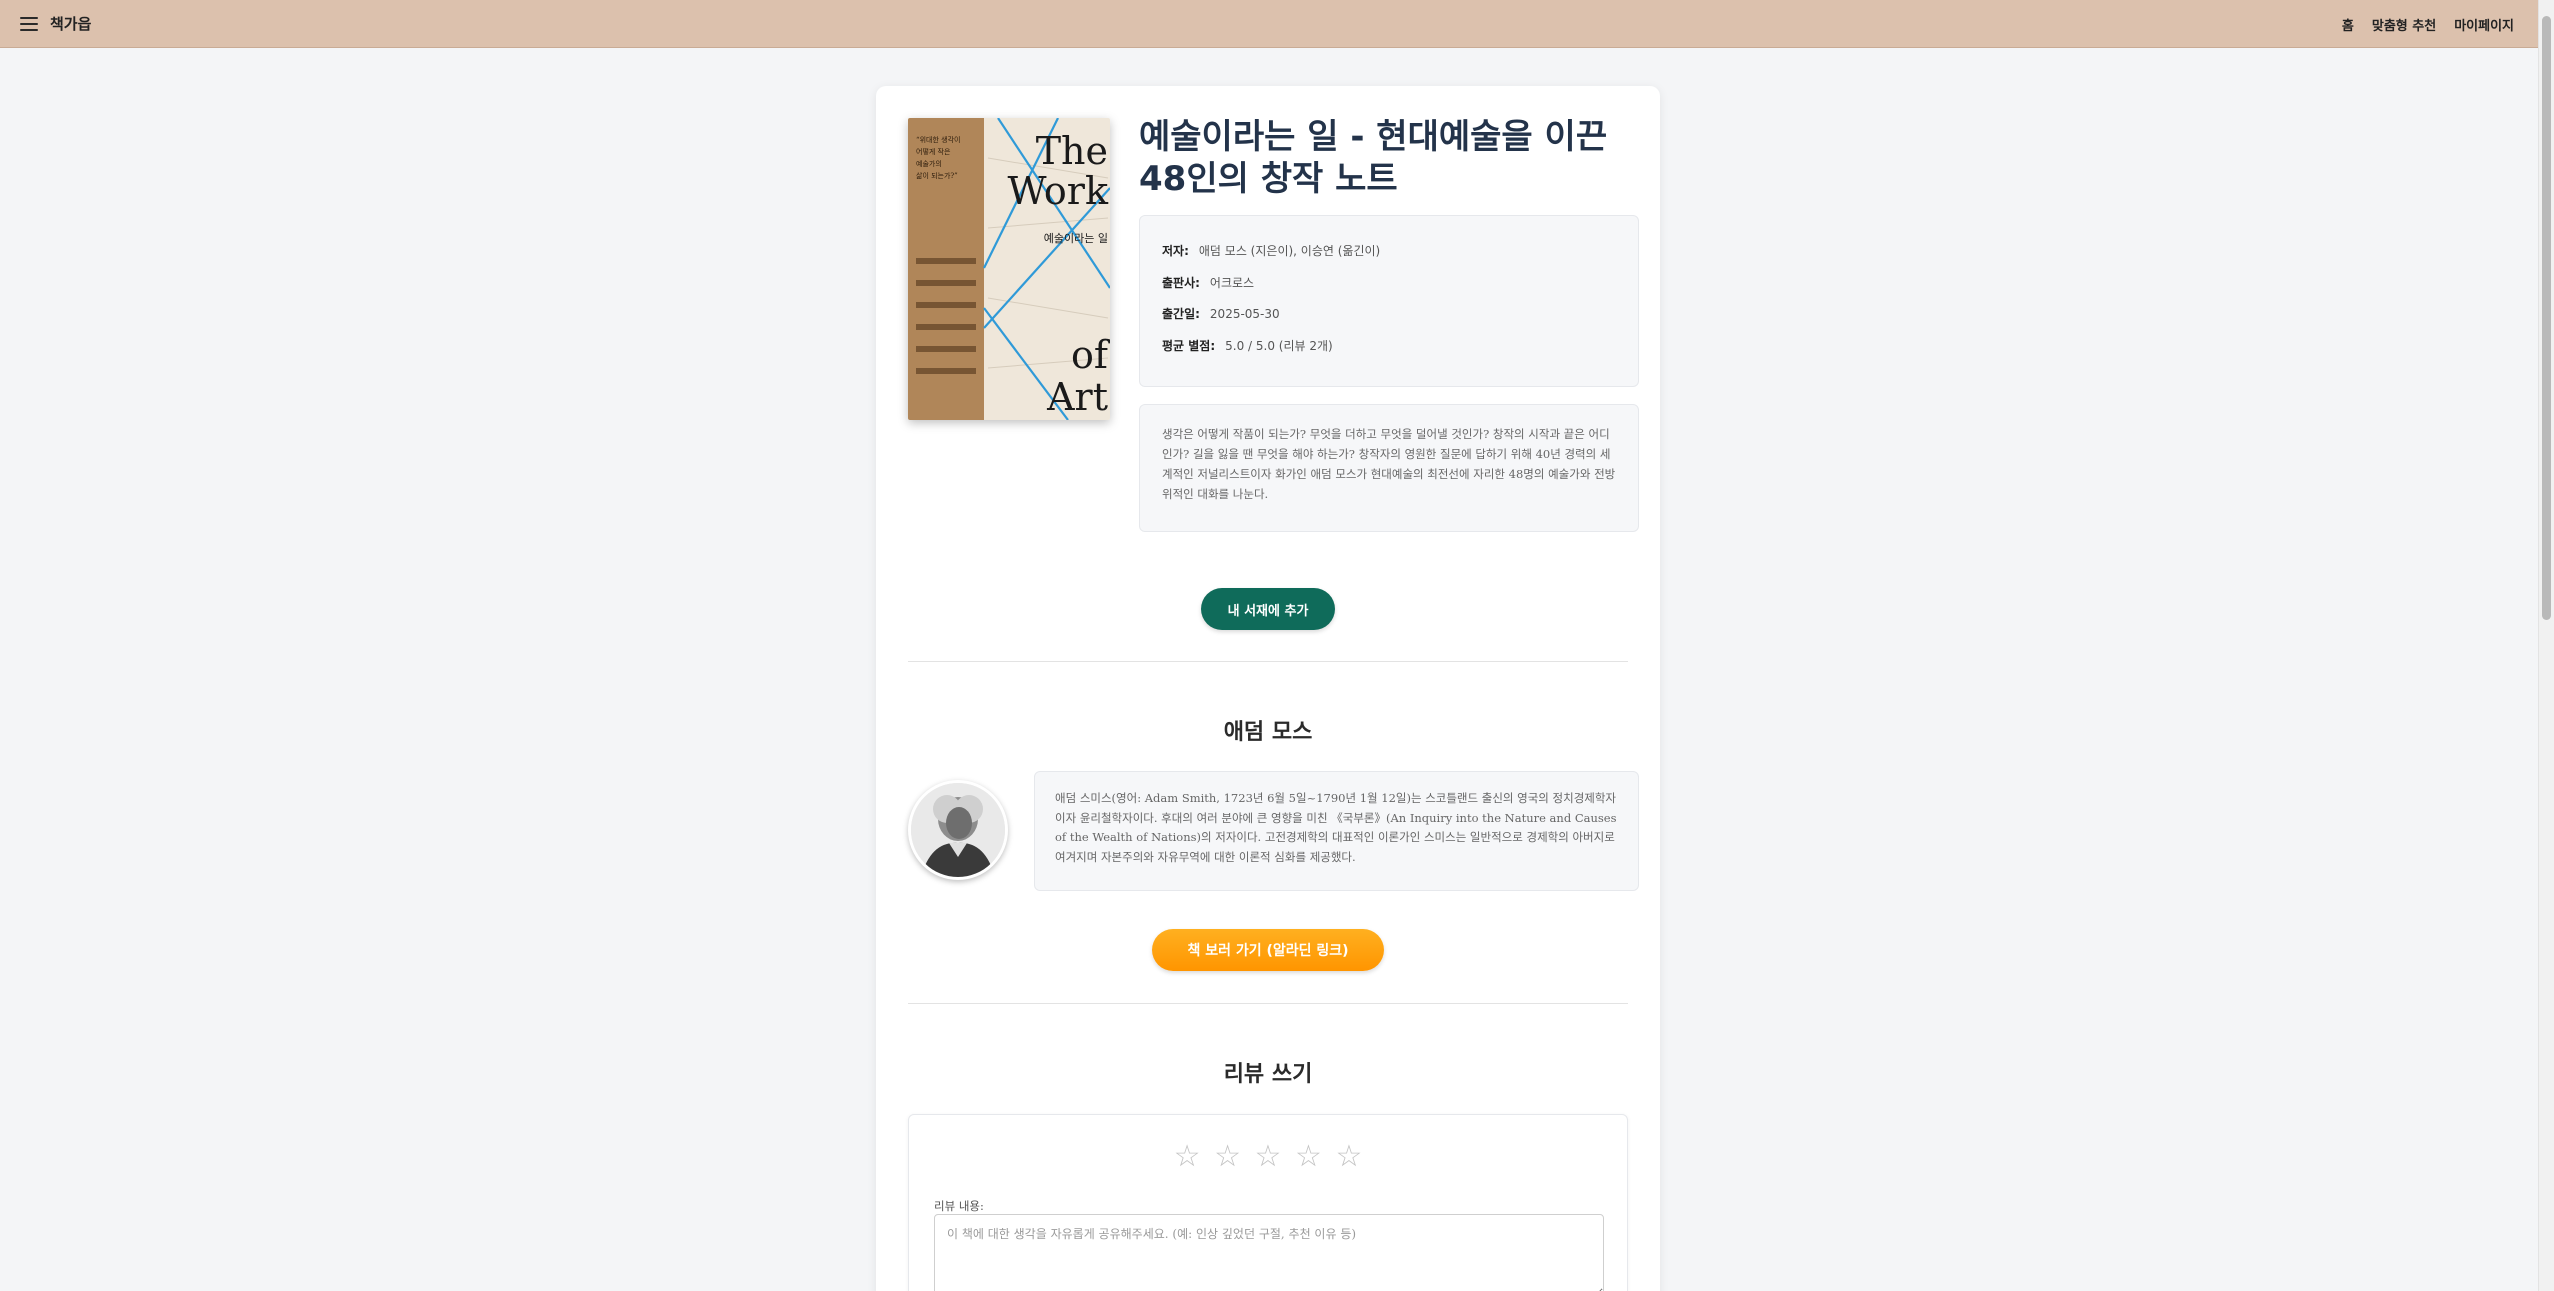  I want to click on meta-author: 저자: 애덤 모스 (지은이), 이승연 (옮긴이), so click(1389, 258).